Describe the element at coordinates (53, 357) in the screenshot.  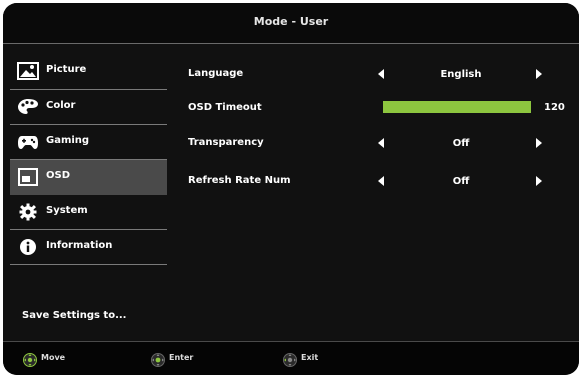
I see `footer-move-label: Move` at that location.